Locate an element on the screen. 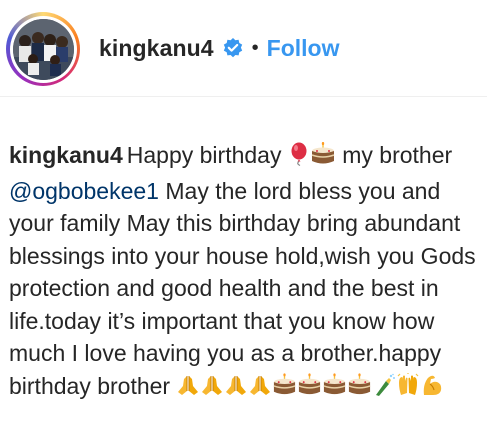 This screenshot has height=423, width=487. mention-link: @ogbobekee1 is located at coordinates (84, 191).